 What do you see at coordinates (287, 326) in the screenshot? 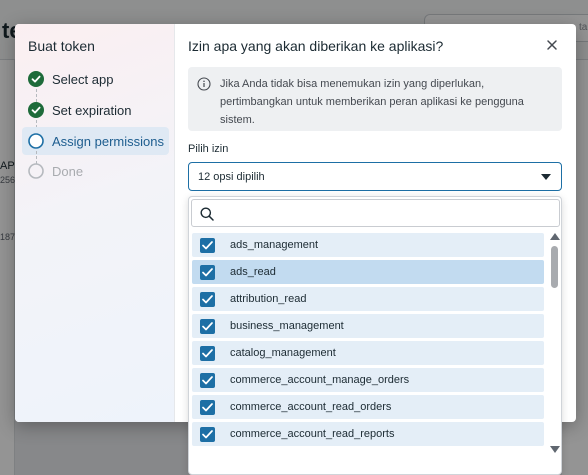
I see `option-label: business_management` at bounding box center [287, 326].